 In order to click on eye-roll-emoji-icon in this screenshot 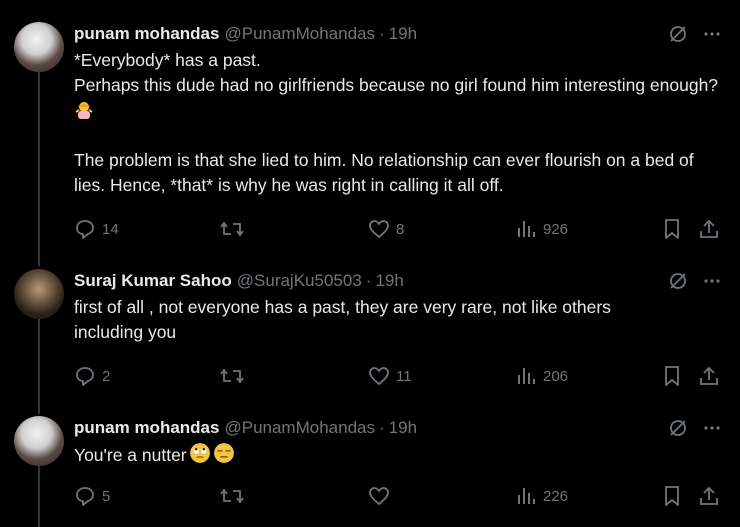, I will do `click(199, 453)`.